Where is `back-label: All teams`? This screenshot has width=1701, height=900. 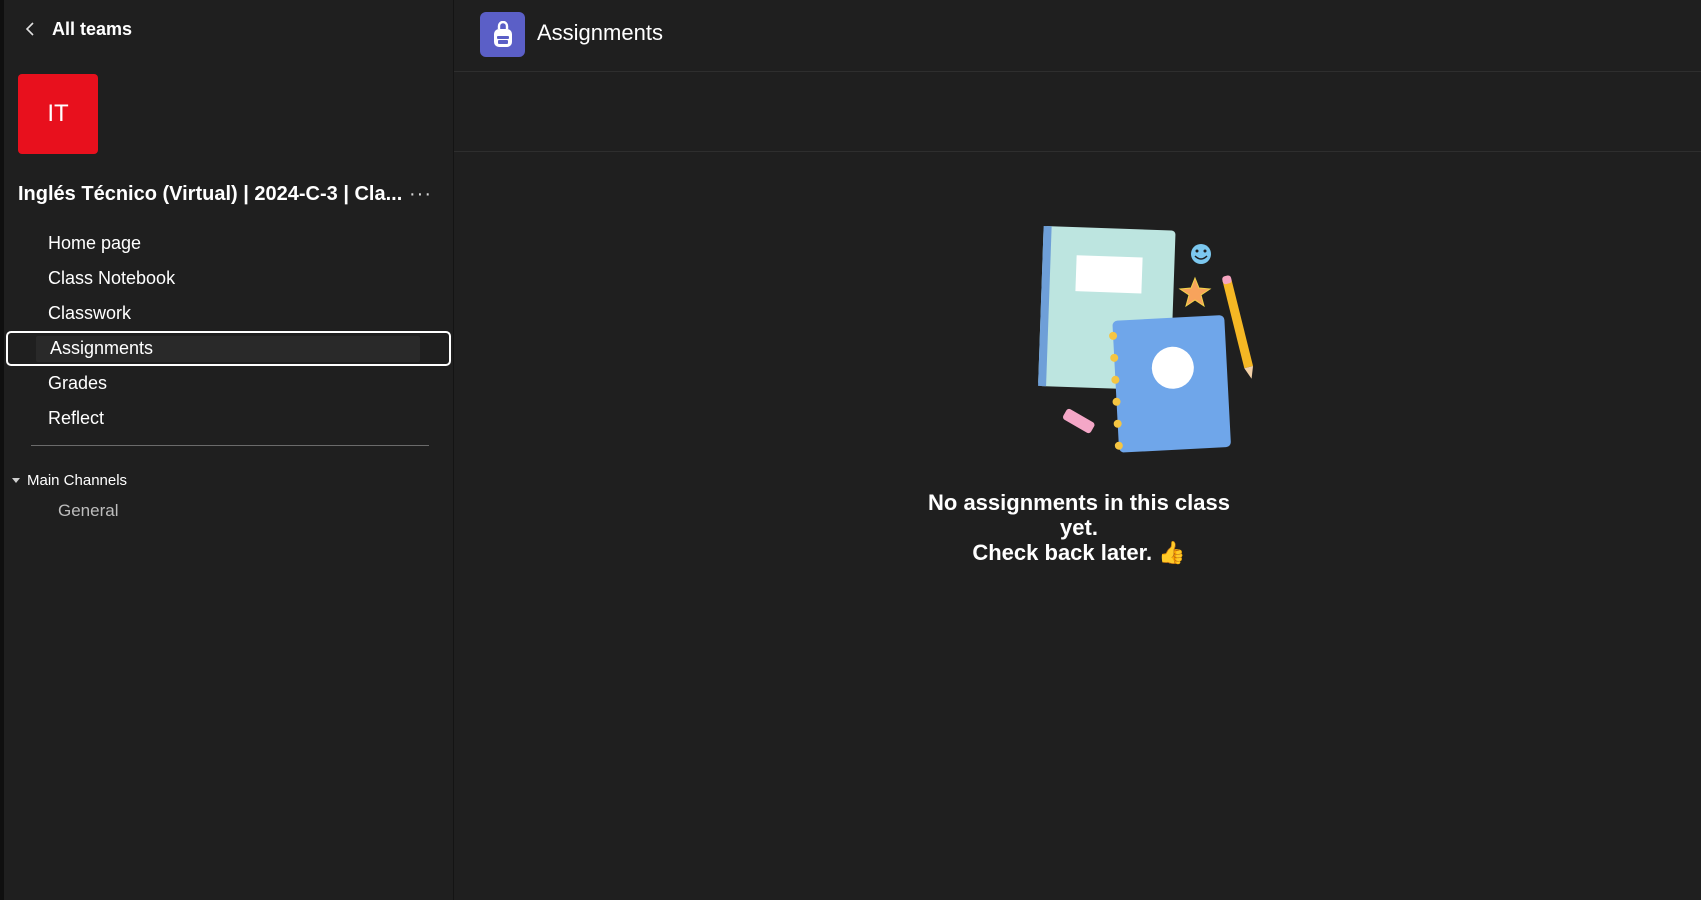 back-label: All teams is located at coordinates (92, 28).